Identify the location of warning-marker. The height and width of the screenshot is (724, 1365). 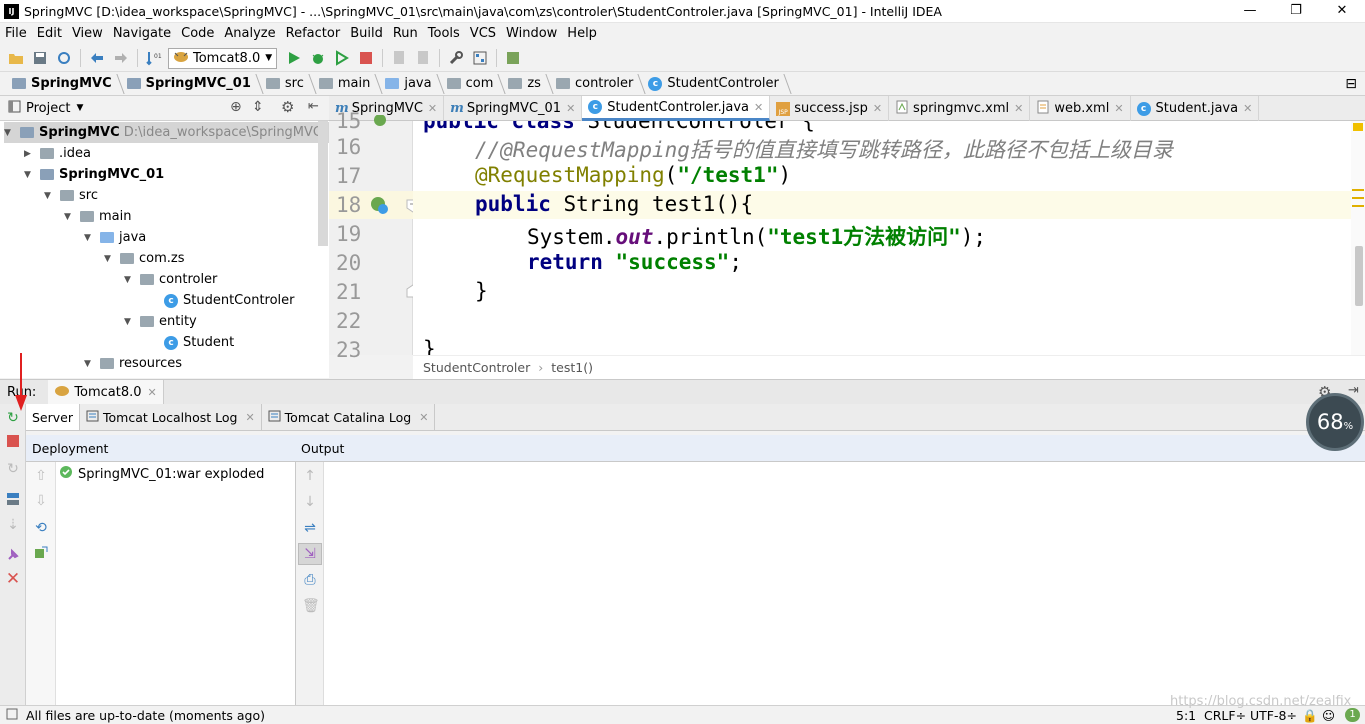
(1358, 127).